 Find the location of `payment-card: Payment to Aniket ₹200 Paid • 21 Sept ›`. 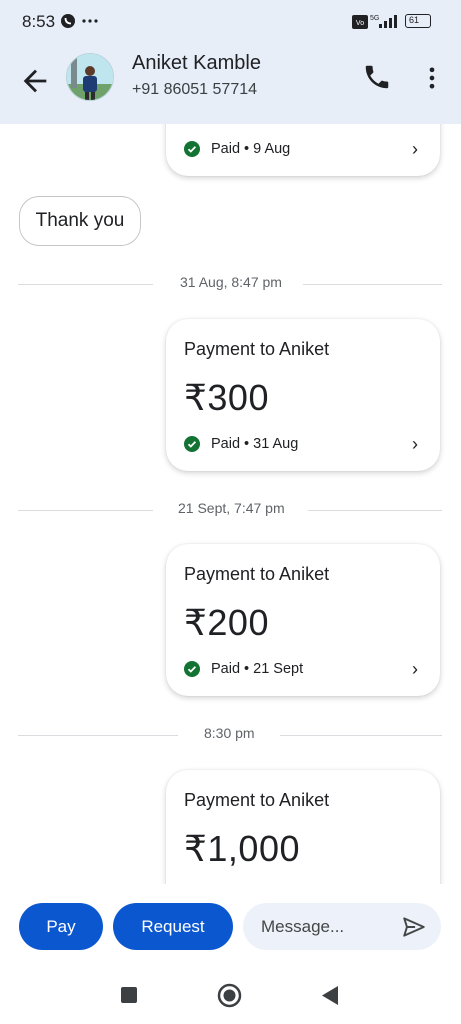

payment-card: Payment to Aniket ₹200 Paid • 21 Sept › is located at coordinates (303, 620).